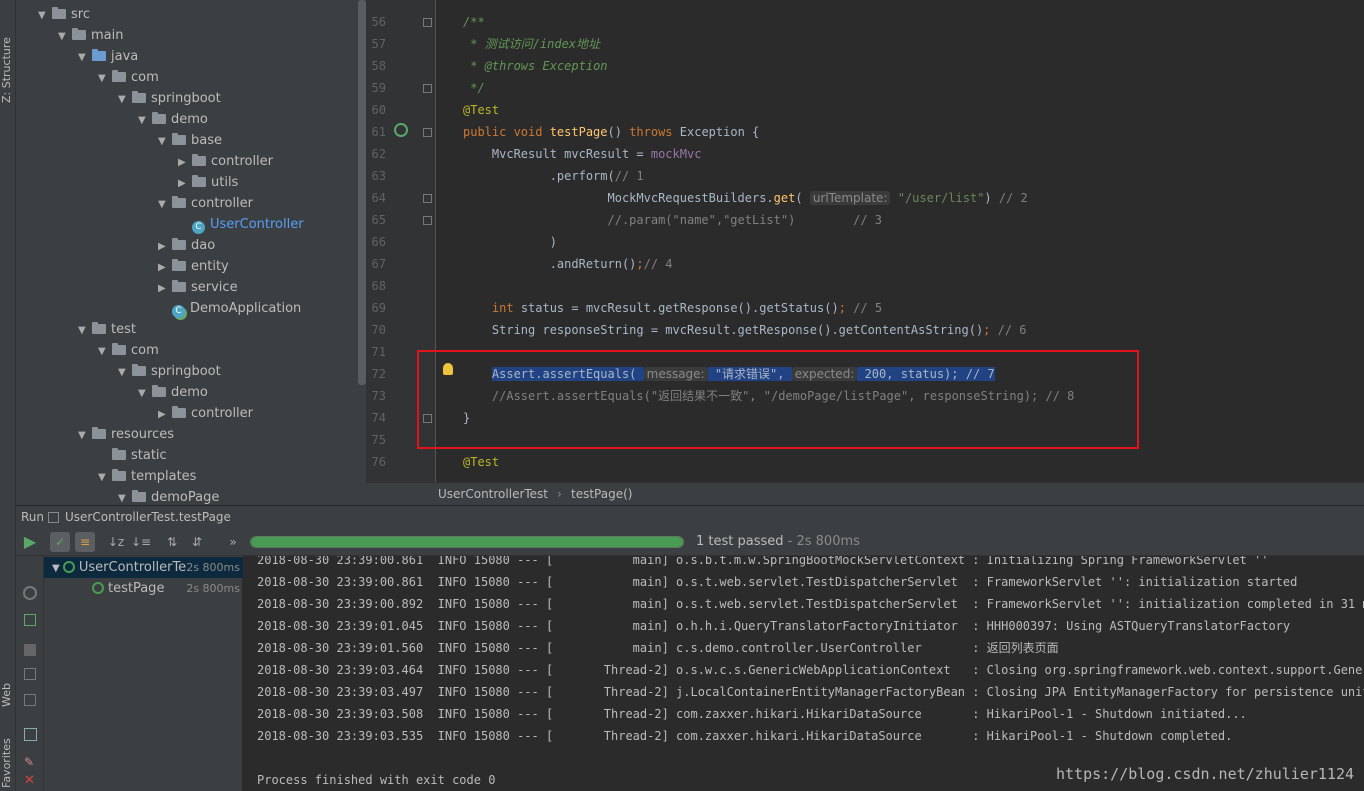 The width and height of the screenshot is (1364, 791). What do you see at coordinates (85, 542) in the screenshot?
I see `show-ignored-icon: ≡` at bounding box center [85, 542].